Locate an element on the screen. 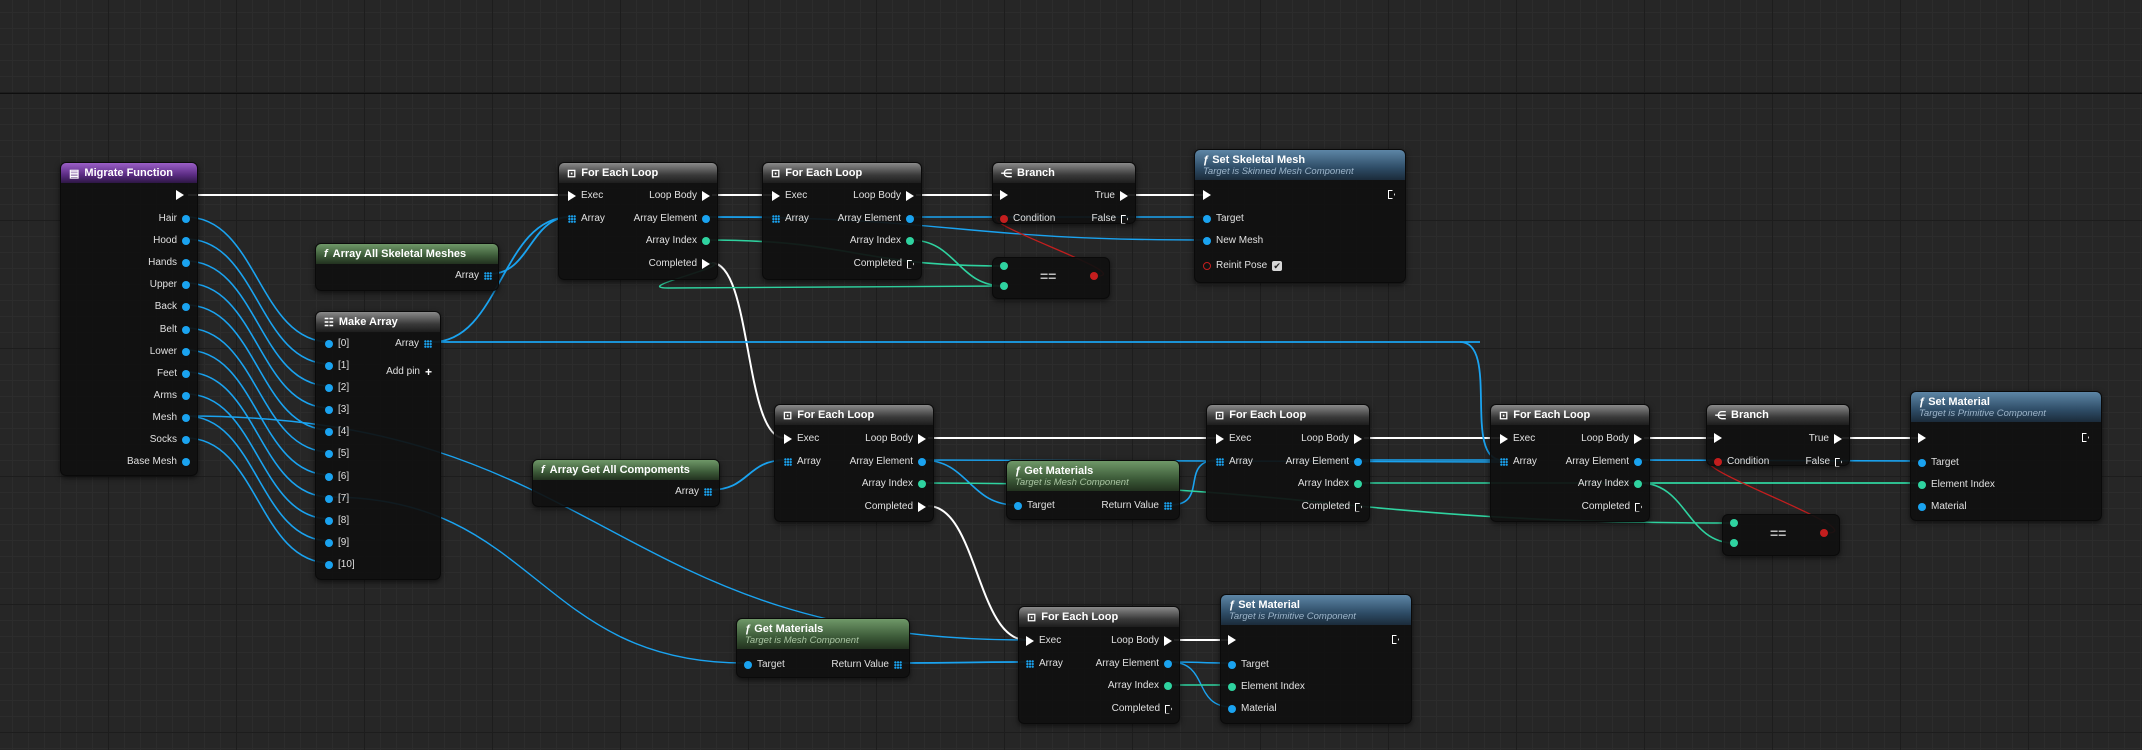 The image size is (2142, 750). fe-a-loop-body: Loop Body is located at coordinates (660, 196).